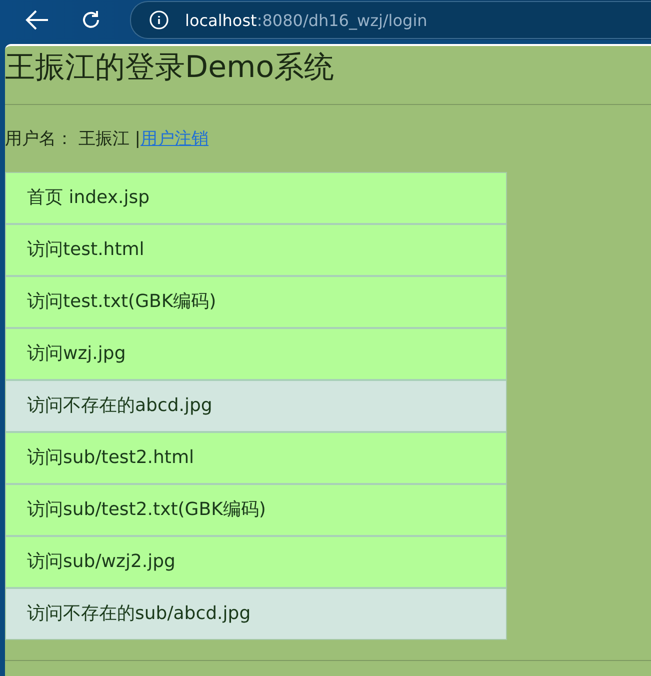  What do you see at coordinates (159, 20) in the screenshot?
I see `info-icon` at bounding box center [159, 20].